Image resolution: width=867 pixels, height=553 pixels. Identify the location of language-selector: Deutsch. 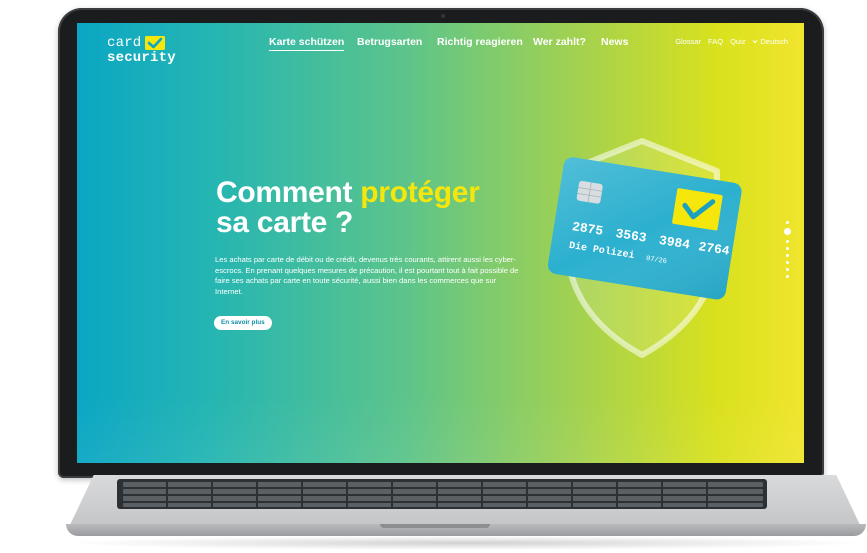
(770, 41).